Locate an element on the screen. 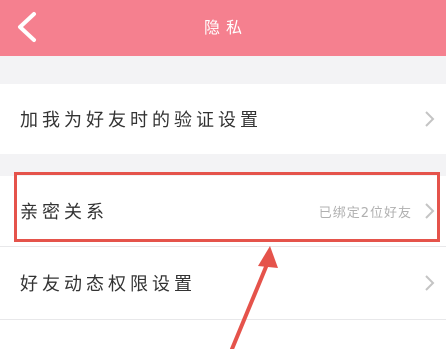 This screenshot has height=349, width=446. friend-feed-permission-label: 好友动态权限设置 is located at coordinates (108, 284).